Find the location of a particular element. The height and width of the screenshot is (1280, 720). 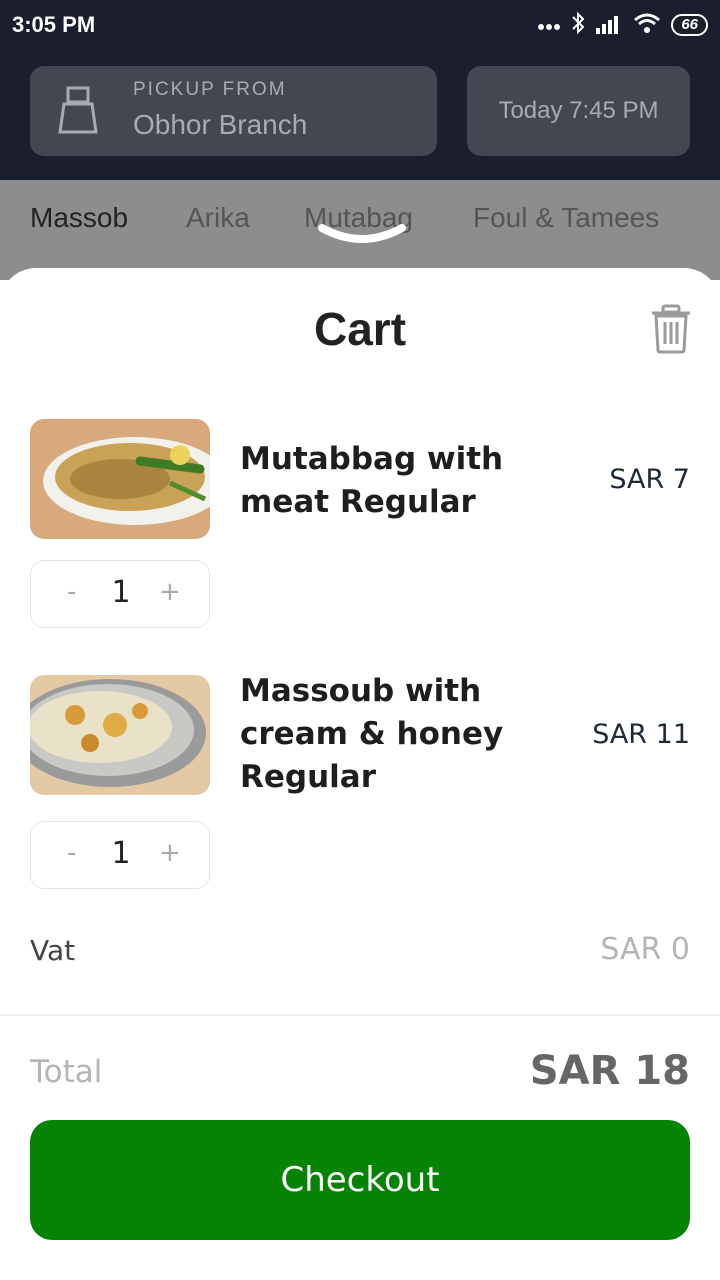

store-icon is located at coordinates (78, 111).